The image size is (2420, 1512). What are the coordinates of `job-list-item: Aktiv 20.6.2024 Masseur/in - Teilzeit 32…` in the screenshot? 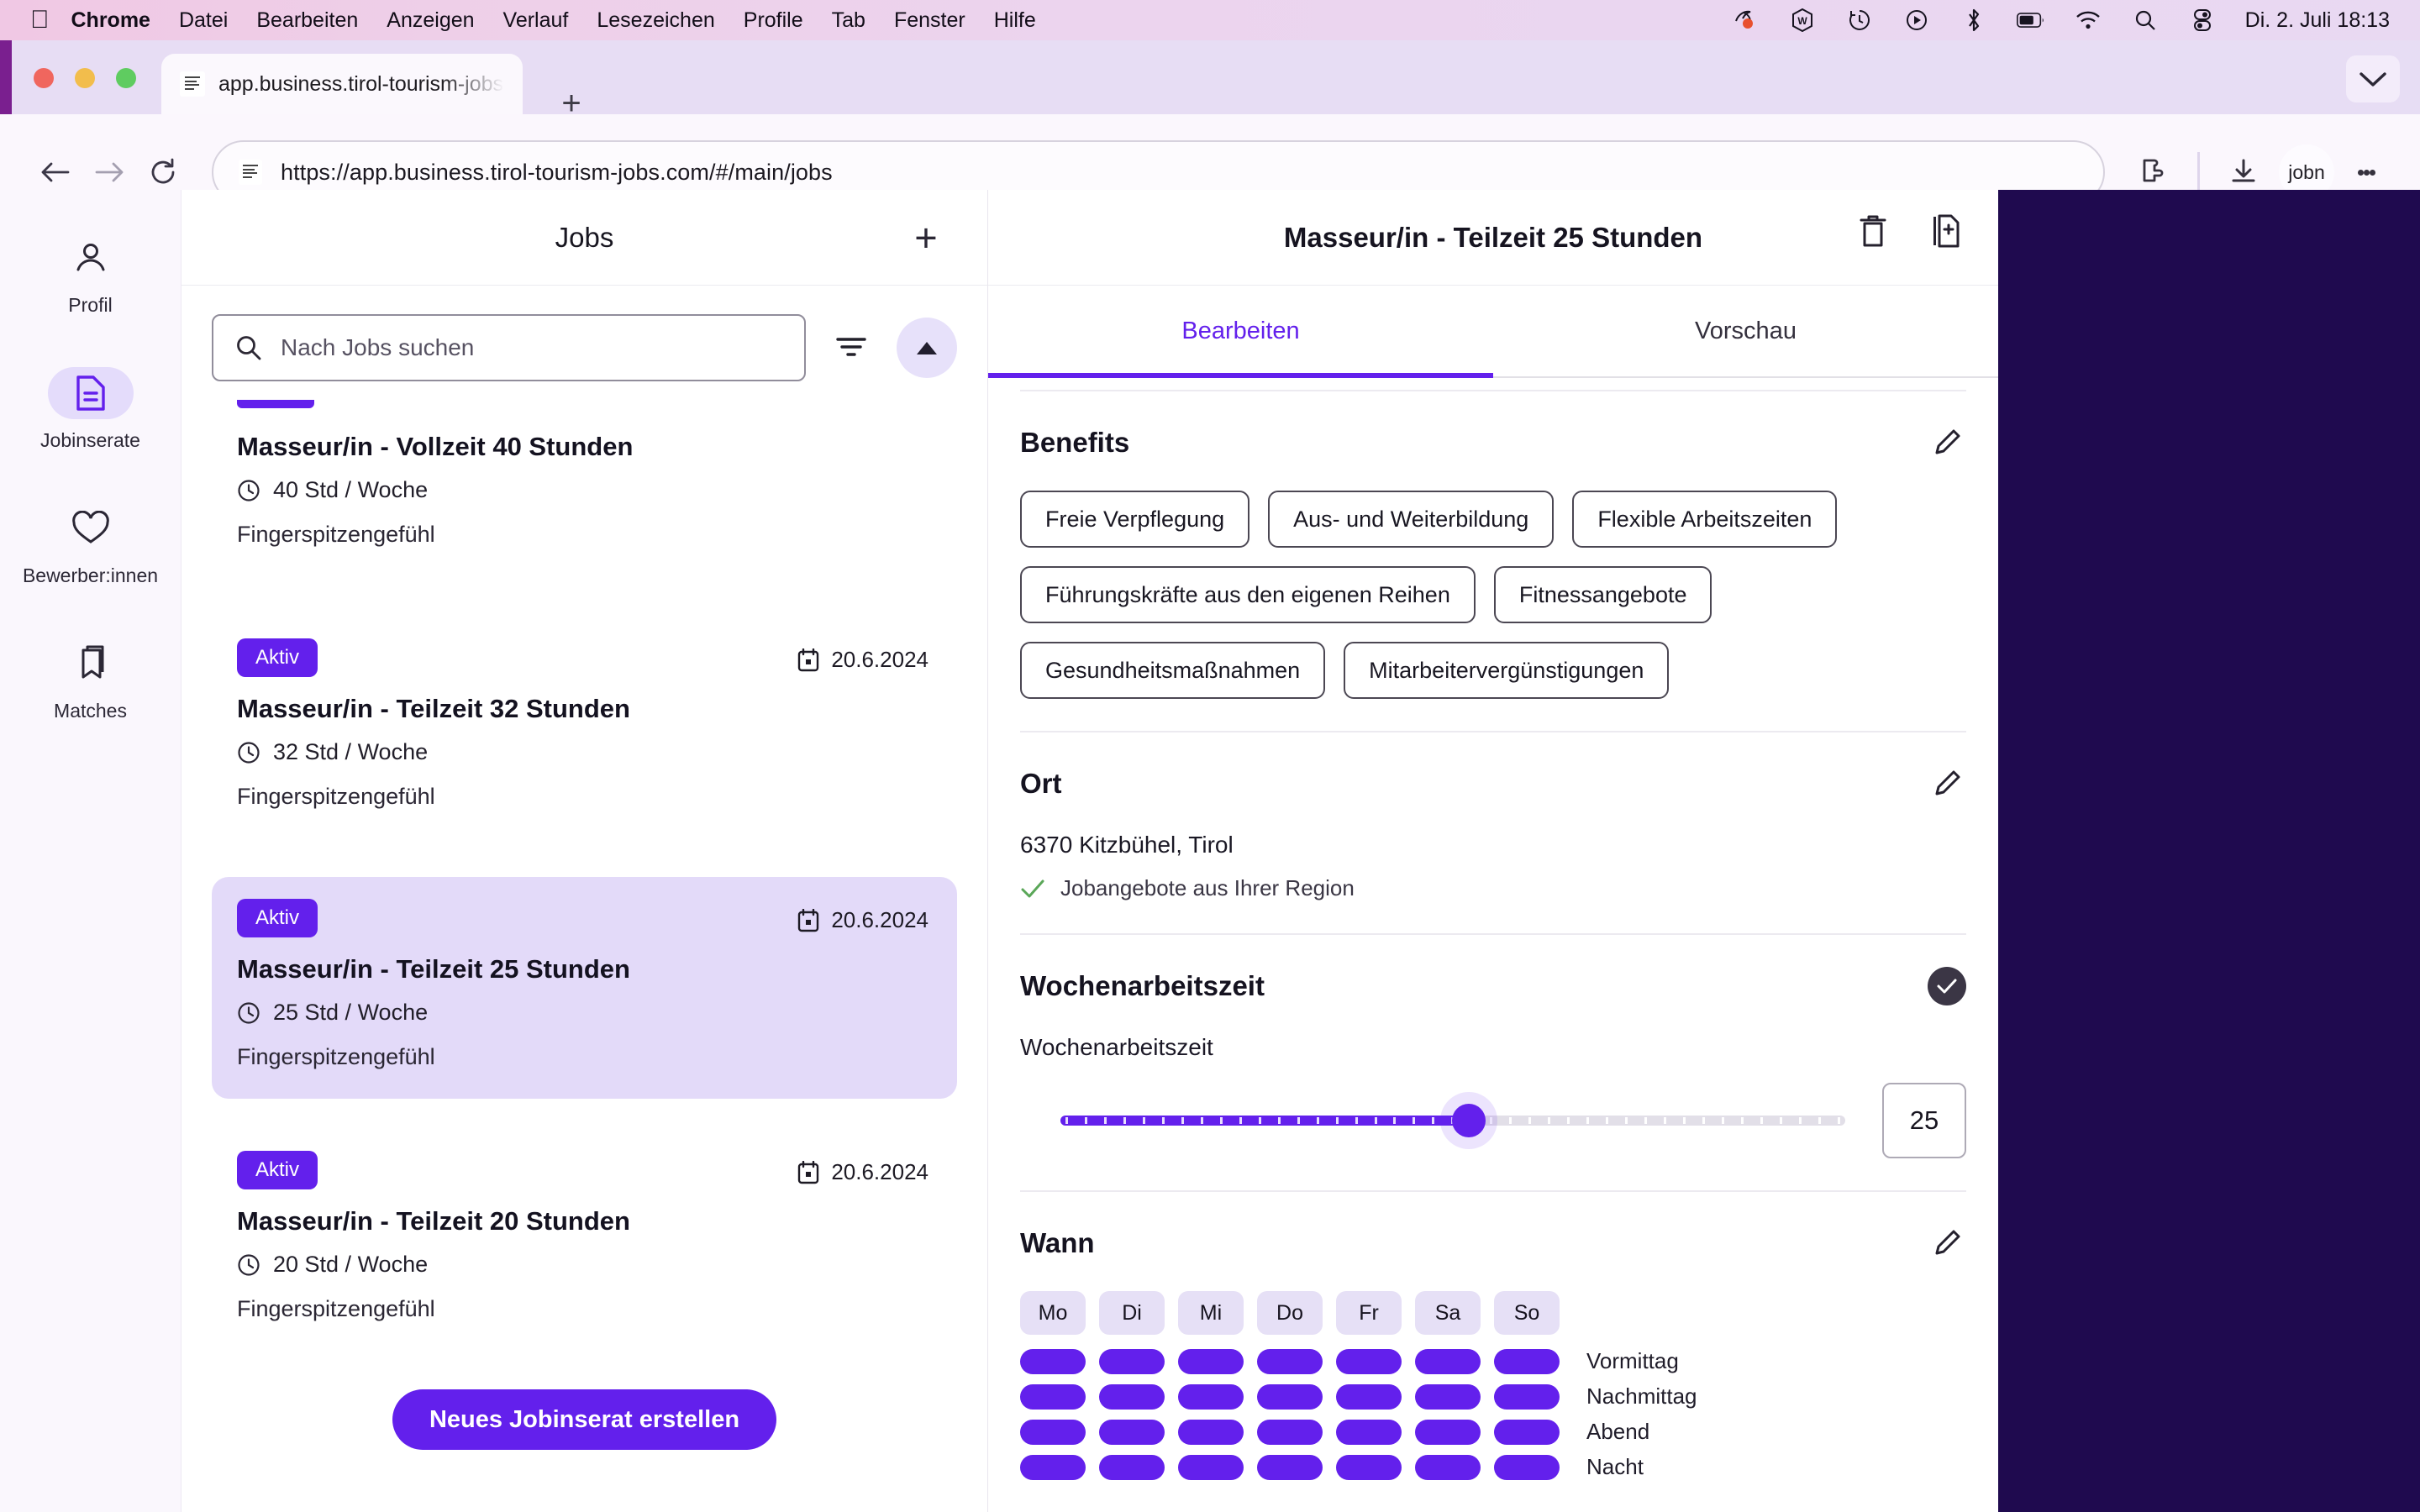 It's located at (584, 727).